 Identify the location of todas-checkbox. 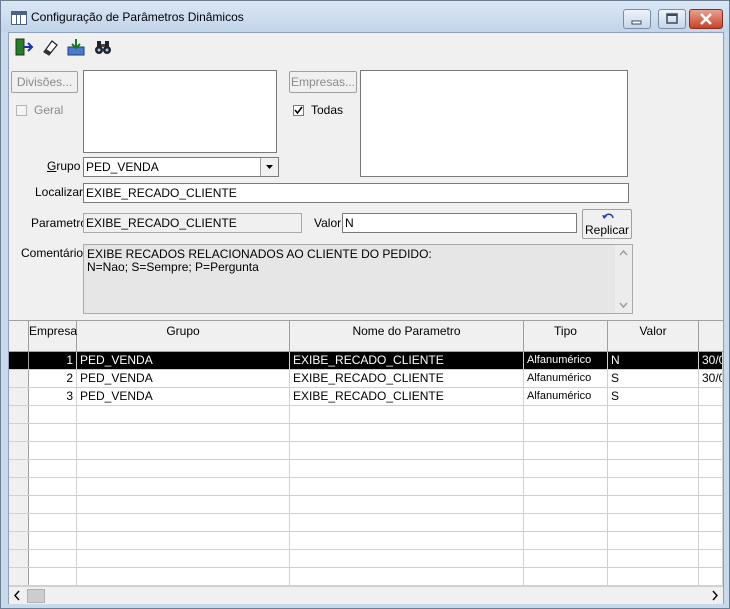
(298, 110).